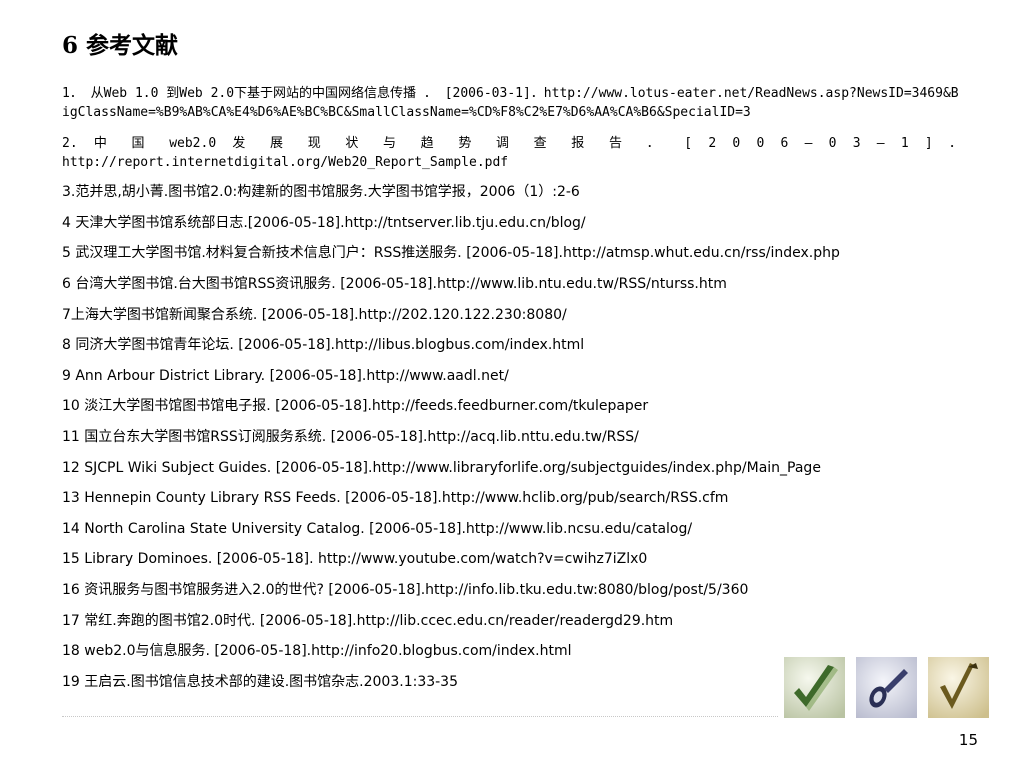 The height and width of the screenshot is (768, 1024). I want to click on pen-checkmark-thumbnail-icon, so click(958, 687).